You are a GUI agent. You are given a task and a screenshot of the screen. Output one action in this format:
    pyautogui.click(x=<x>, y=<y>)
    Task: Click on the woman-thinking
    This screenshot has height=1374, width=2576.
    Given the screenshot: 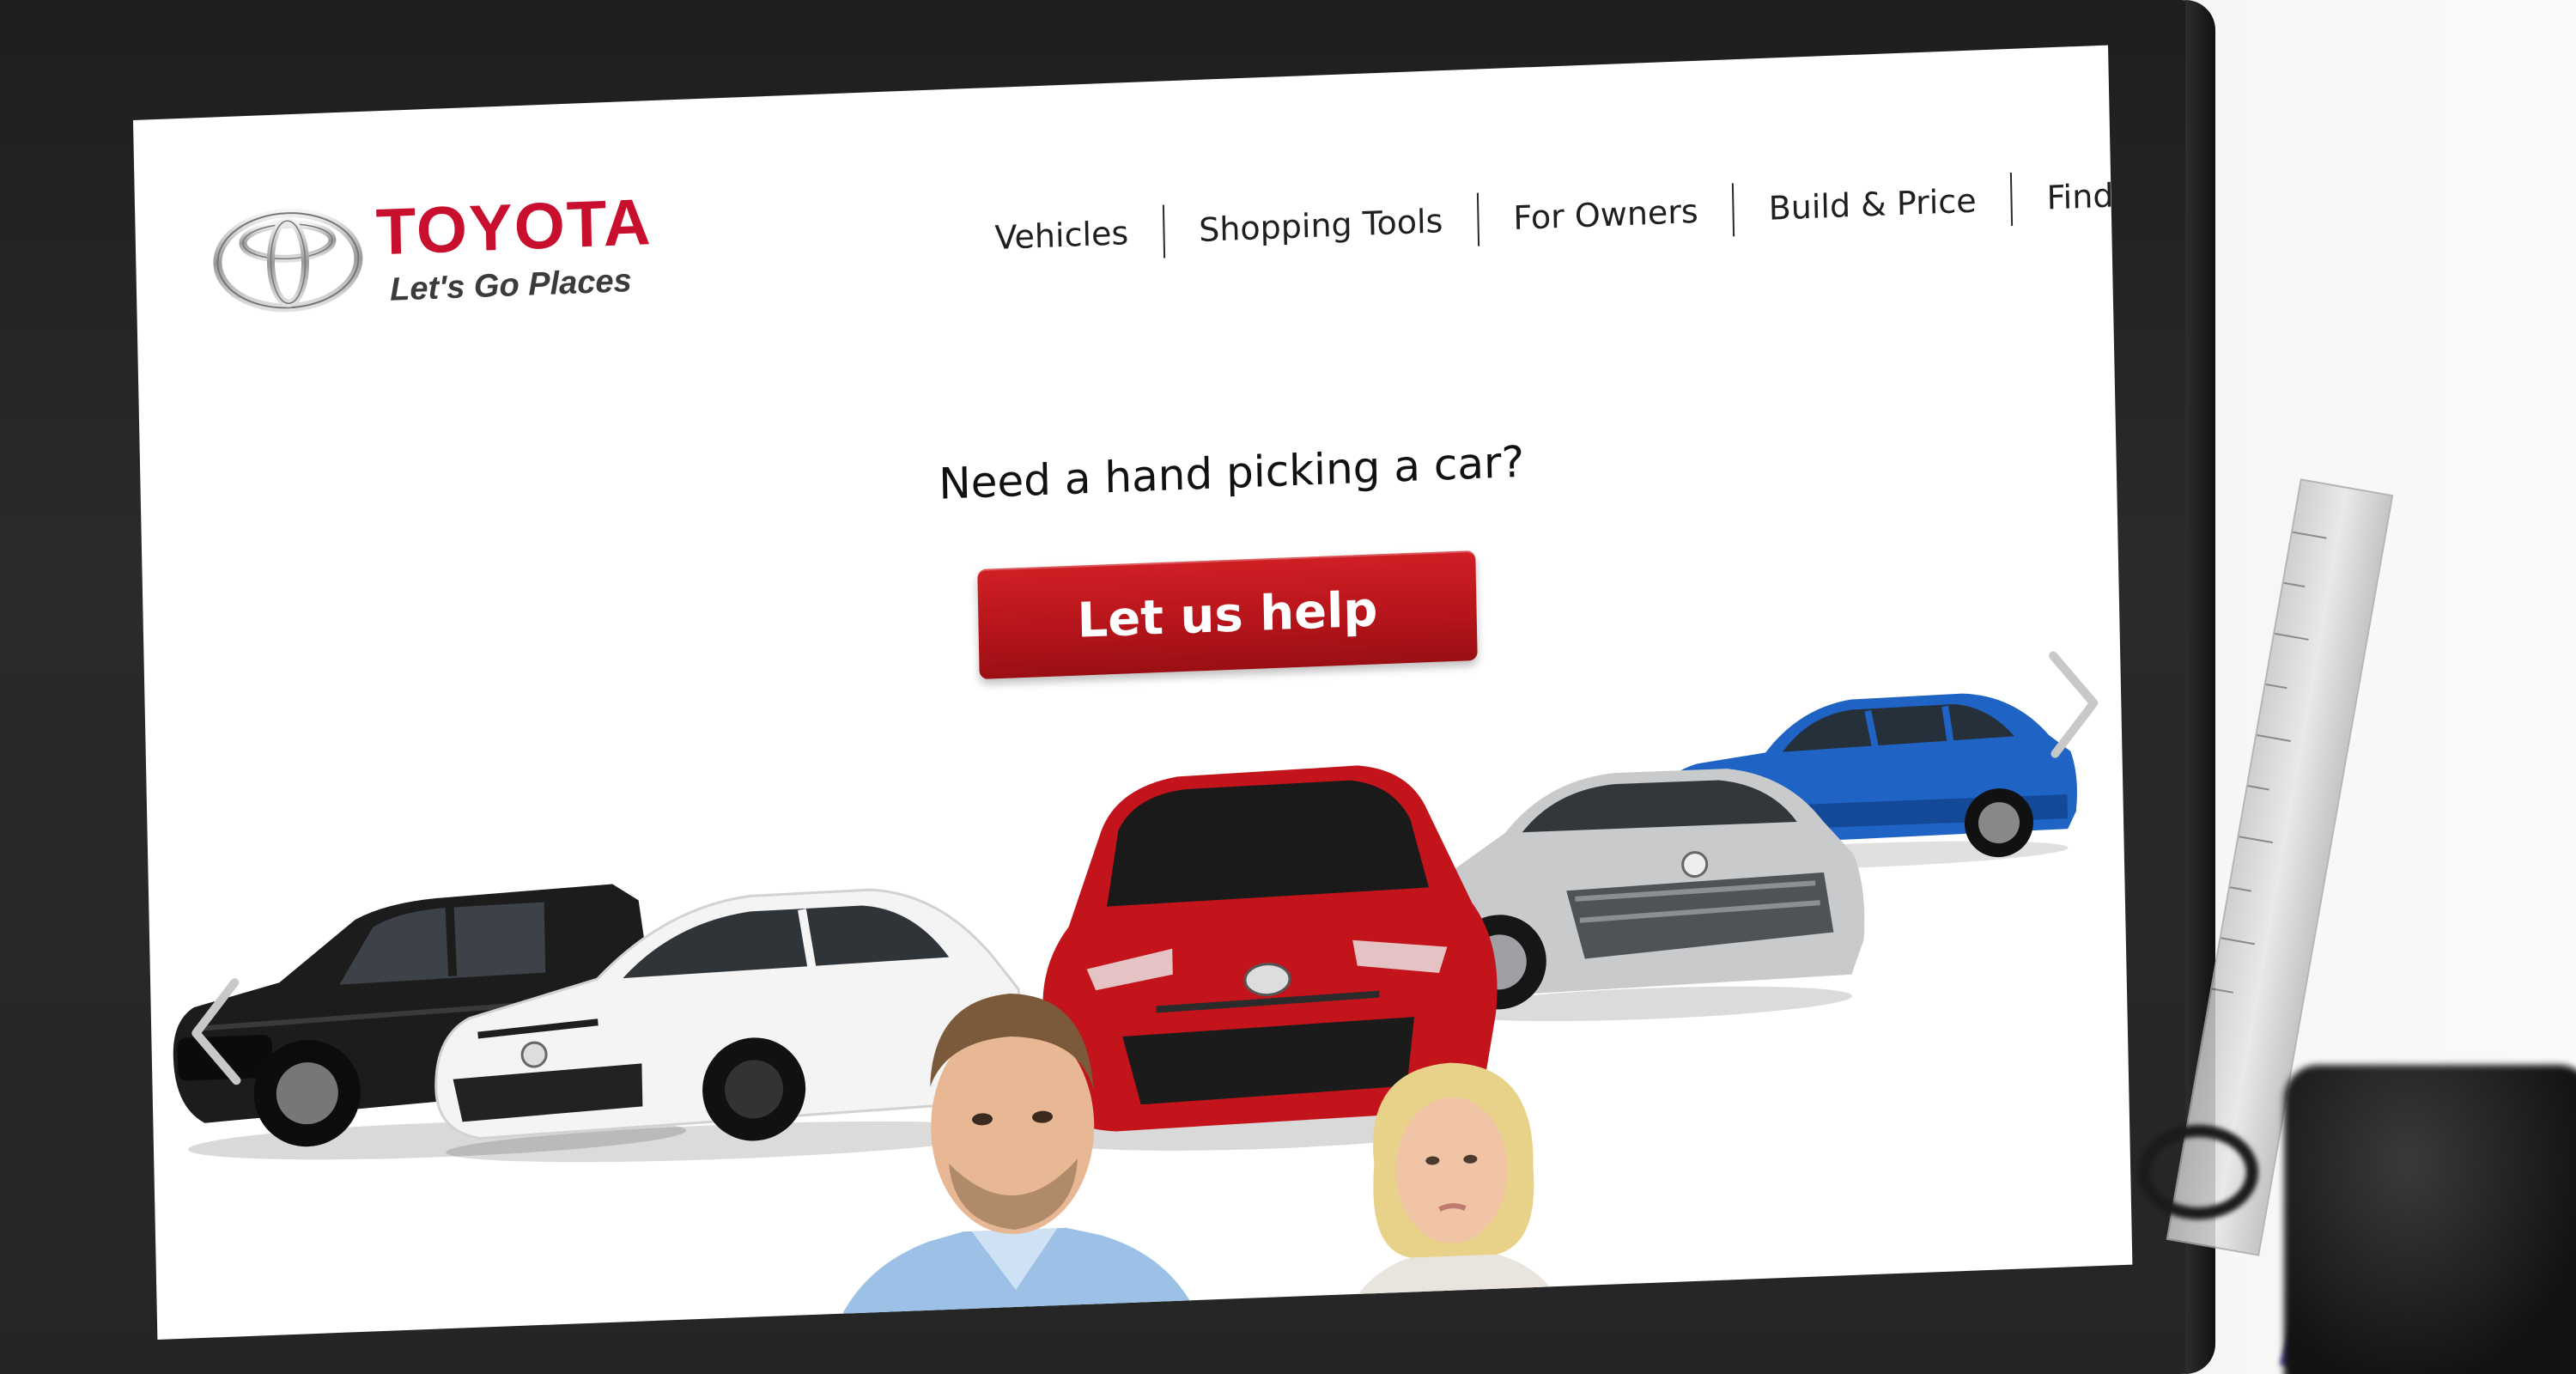 What is the action you would take?
    pyautogui.click(x=1455, y=1195)
    